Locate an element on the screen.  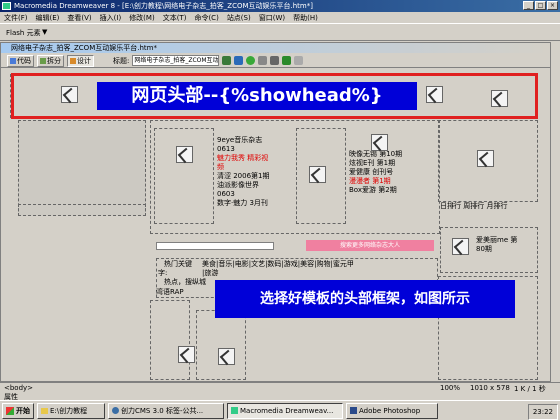
header-annotation: 网页头部--{%showhead%} is located at coordinates (257, 96).